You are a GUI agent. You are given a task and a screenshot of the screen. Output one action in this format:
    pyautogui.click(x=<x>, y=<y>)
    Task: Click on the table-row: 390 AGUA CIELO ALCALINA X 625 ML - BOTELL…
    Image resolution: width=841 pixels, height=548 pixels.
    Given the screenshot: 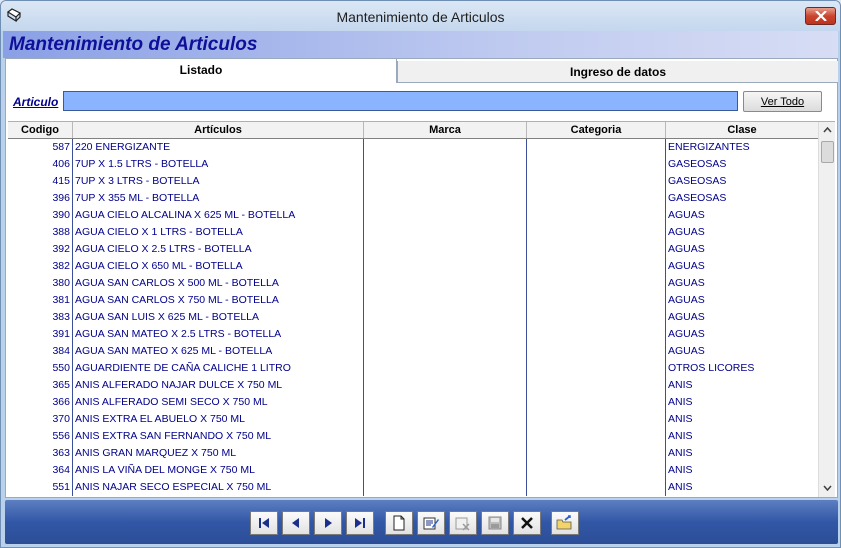 What is the action you would take?
    pyautogui.click(x=413, y=215)
    